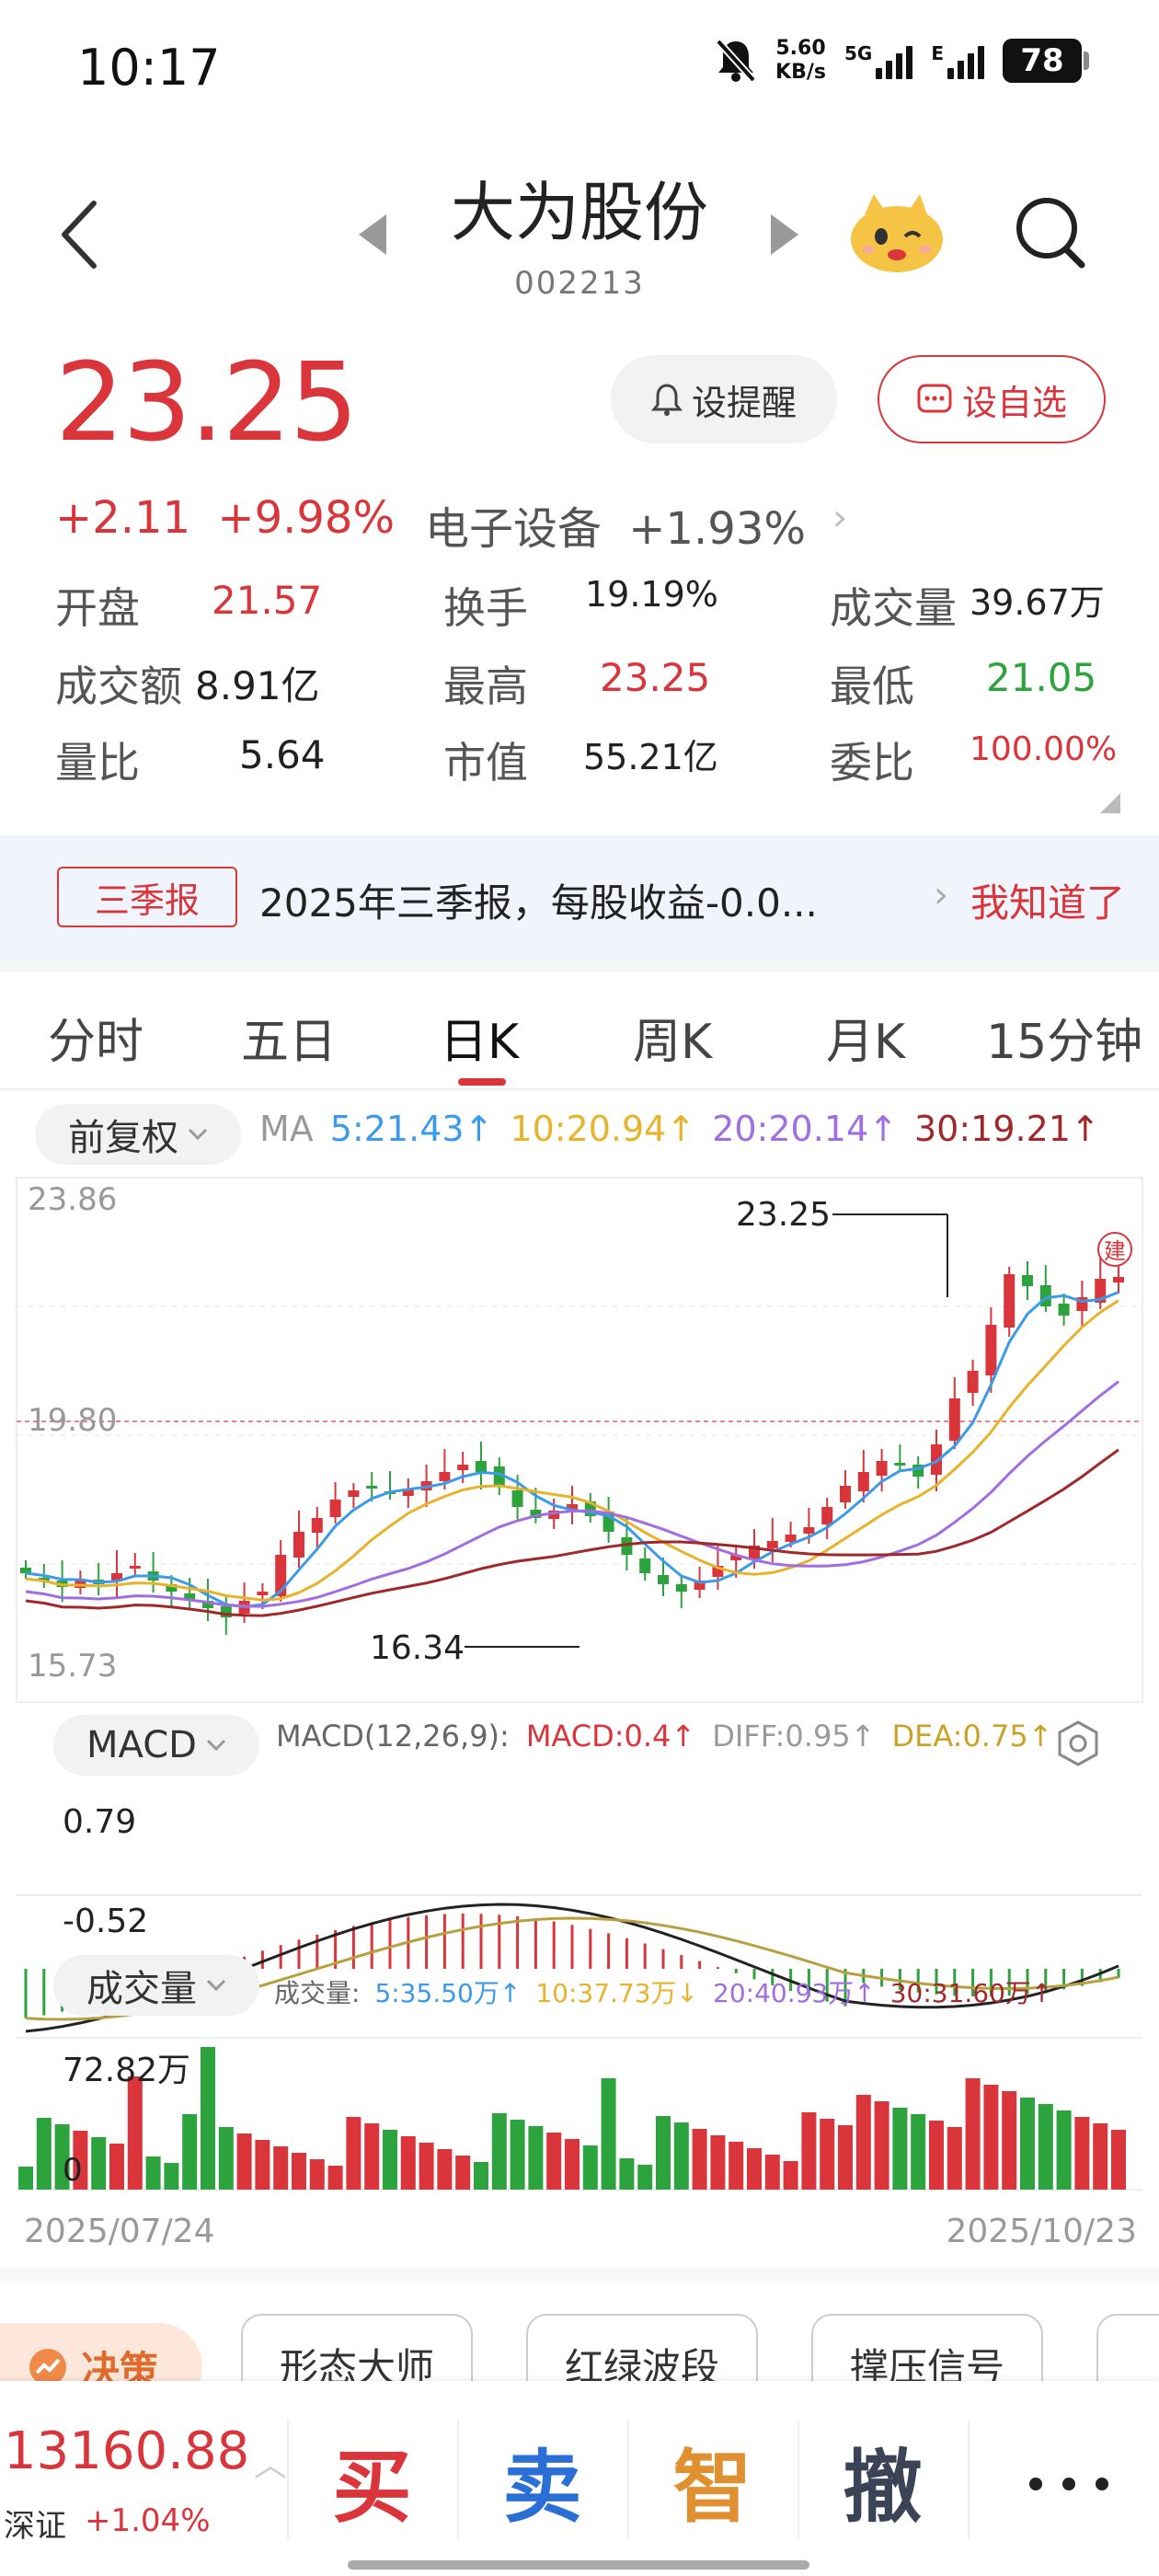 The height and width of the screenshot is (2576, 1159). Describe the element at coordinates (99, 1822) in the screenshot. I see `macd-y-top: 0.79` at that location.